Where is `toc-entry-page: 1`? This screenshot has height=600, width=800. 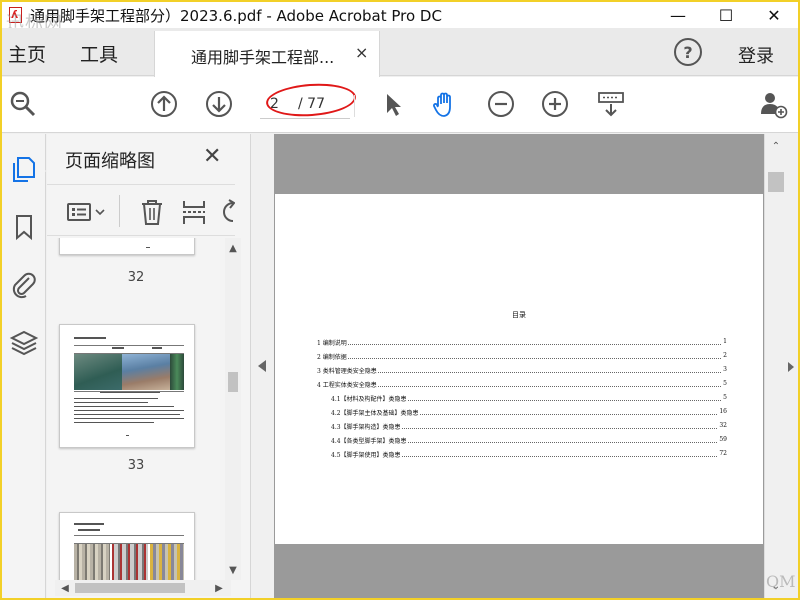 toc-entry-page: 1 is located at coordinates (725, 341).